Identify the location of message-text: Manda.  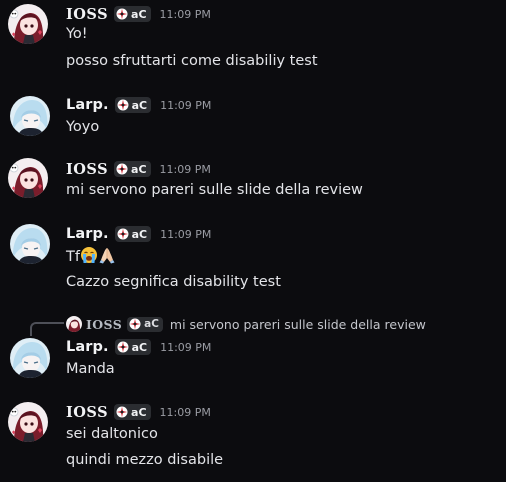
(90, 369).